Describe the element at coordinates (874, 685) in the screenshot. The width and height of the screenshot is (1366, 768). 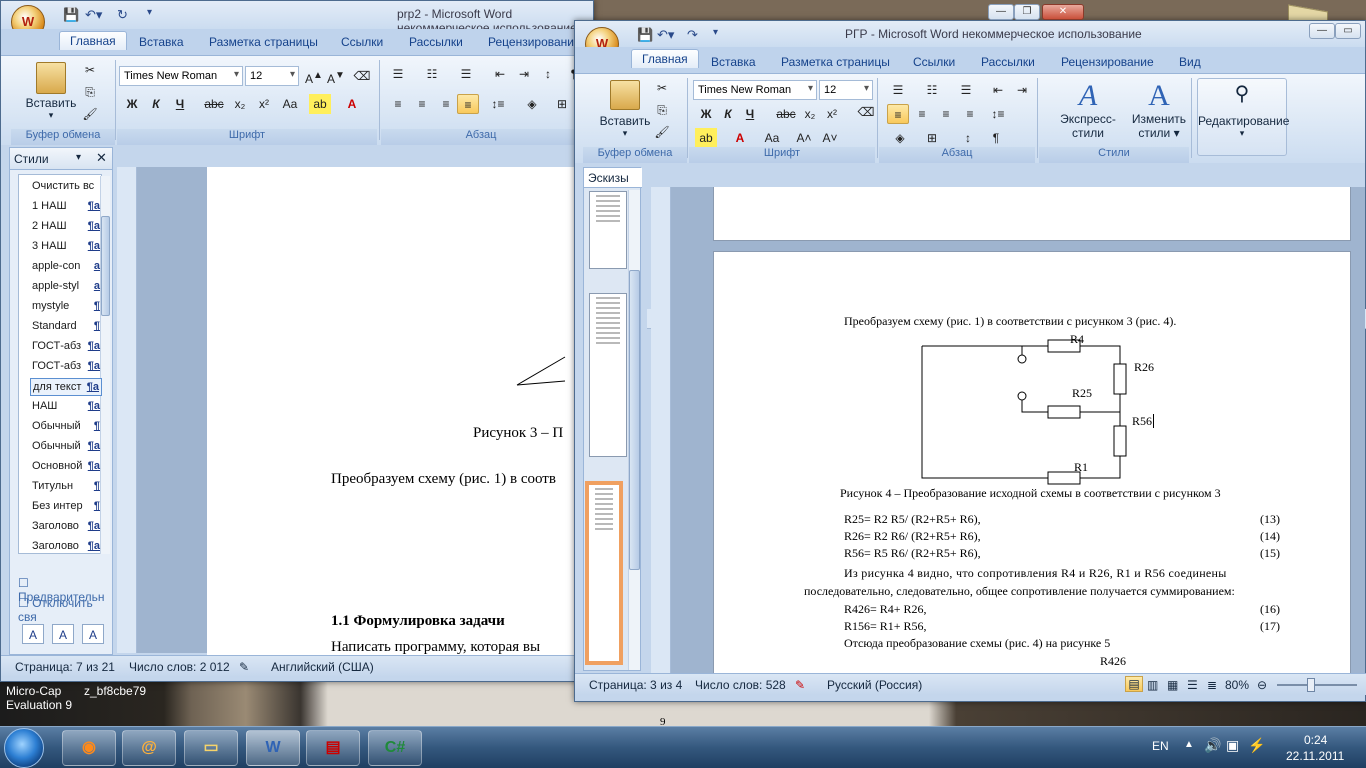
I see `language: Русский (Россия)` at that location.